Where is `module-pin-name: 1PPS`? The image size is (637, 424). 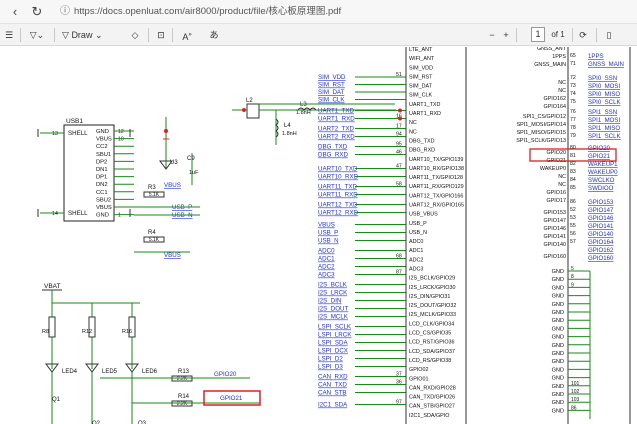
module-pin-name: 1PPS is located at coordinates (559, 57).